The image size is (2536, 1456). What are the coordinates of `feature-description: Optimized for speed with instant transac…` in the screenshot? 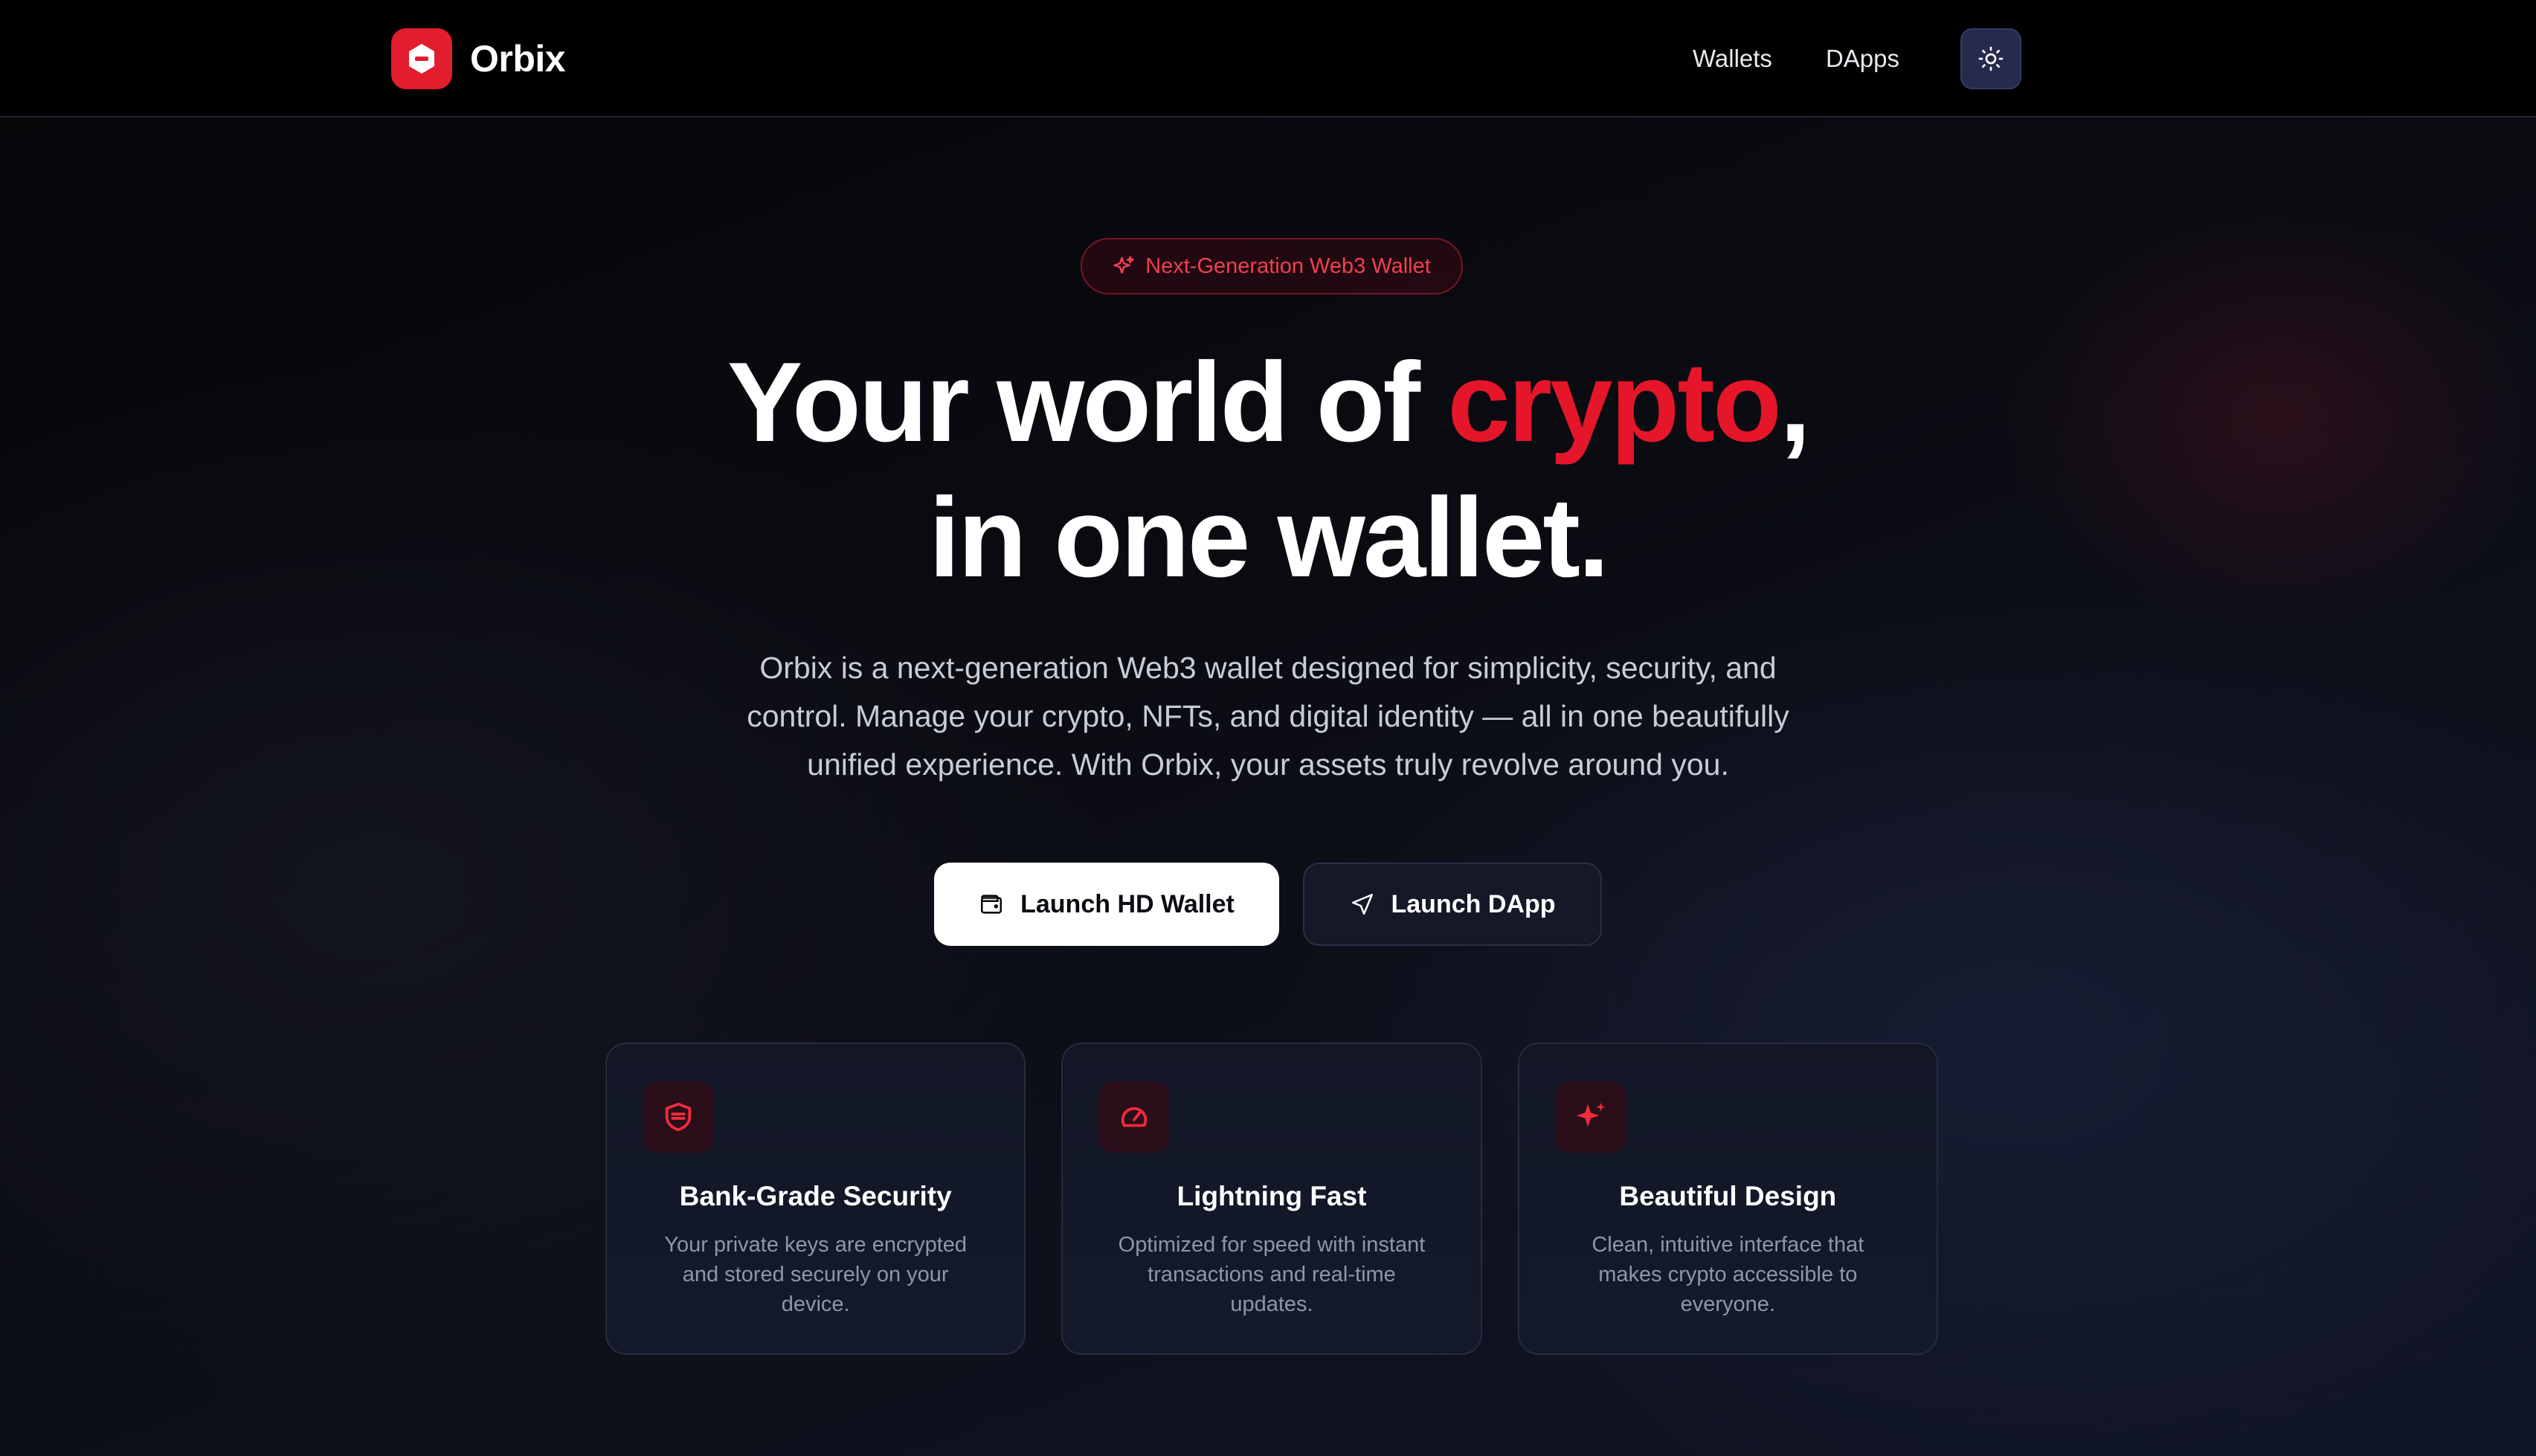 It's located at (1272, 1275).